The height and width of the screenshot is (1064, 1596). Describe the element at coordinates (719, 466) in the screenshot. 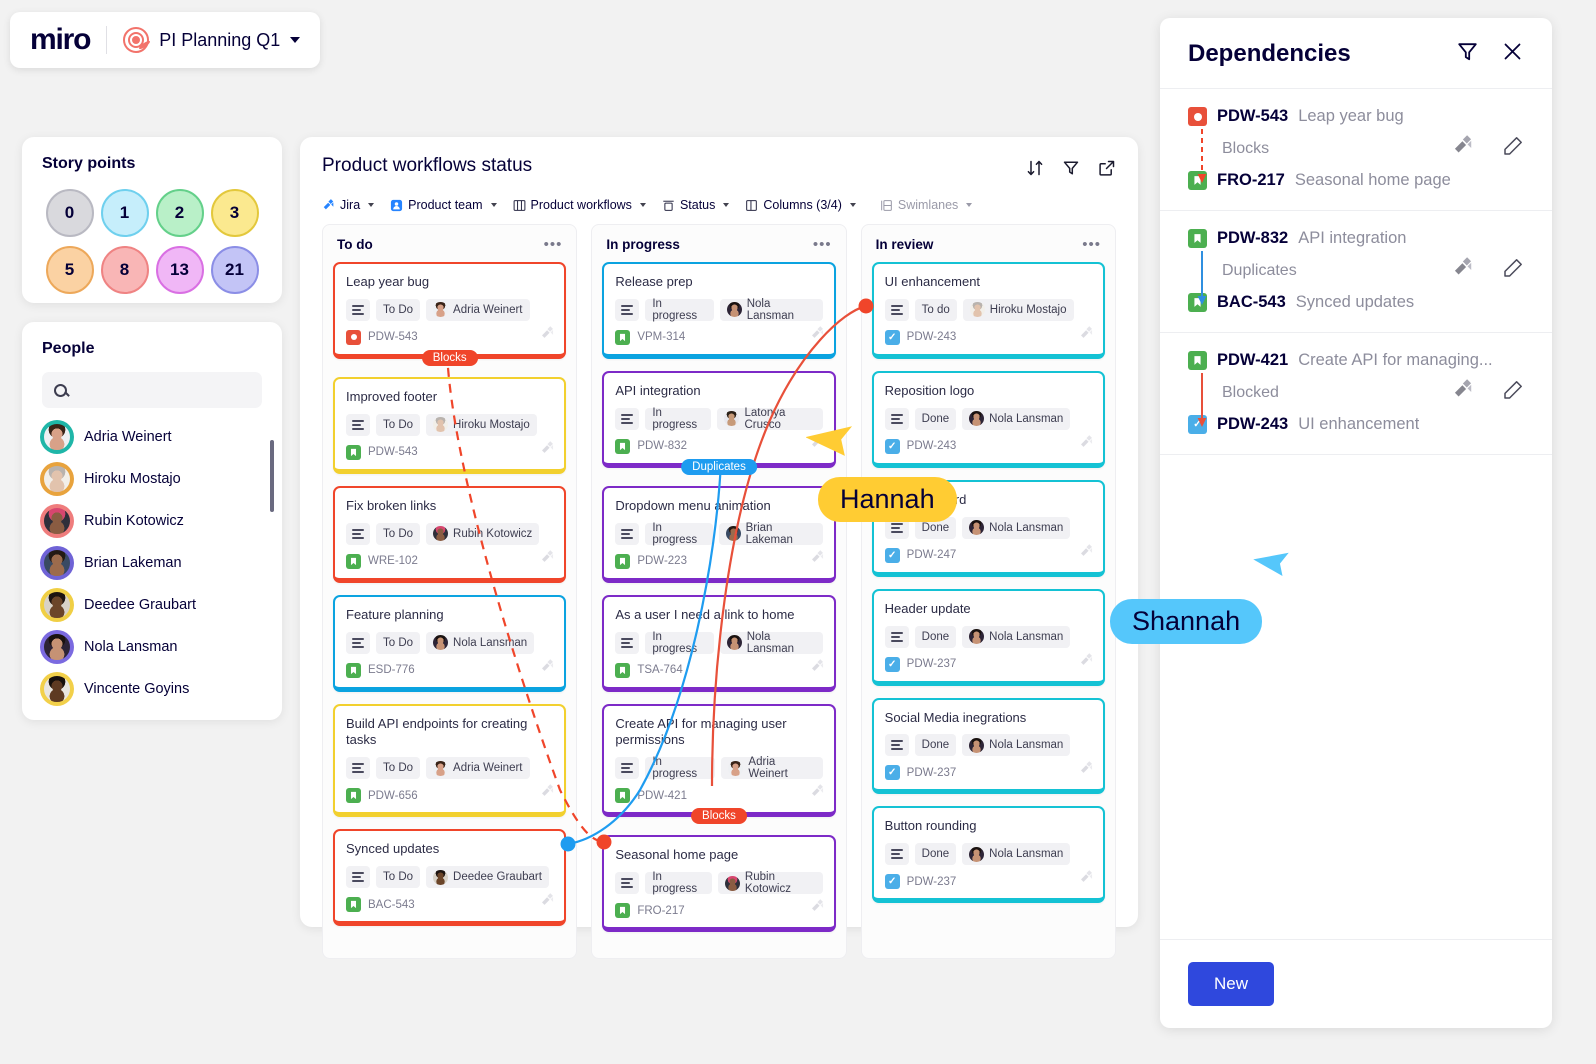

I see `connector-badge: Duplicates` at that location.